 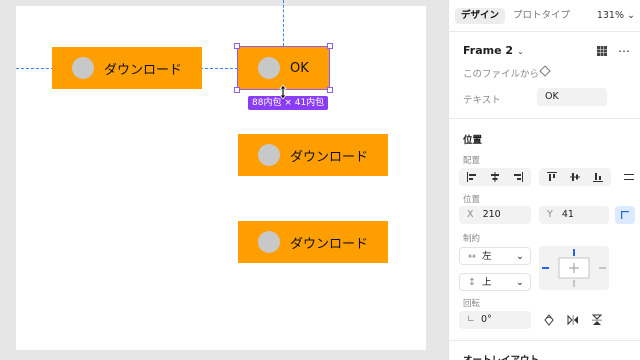 I want to click on constraints-label: 制約, so click(x=472, y=239).